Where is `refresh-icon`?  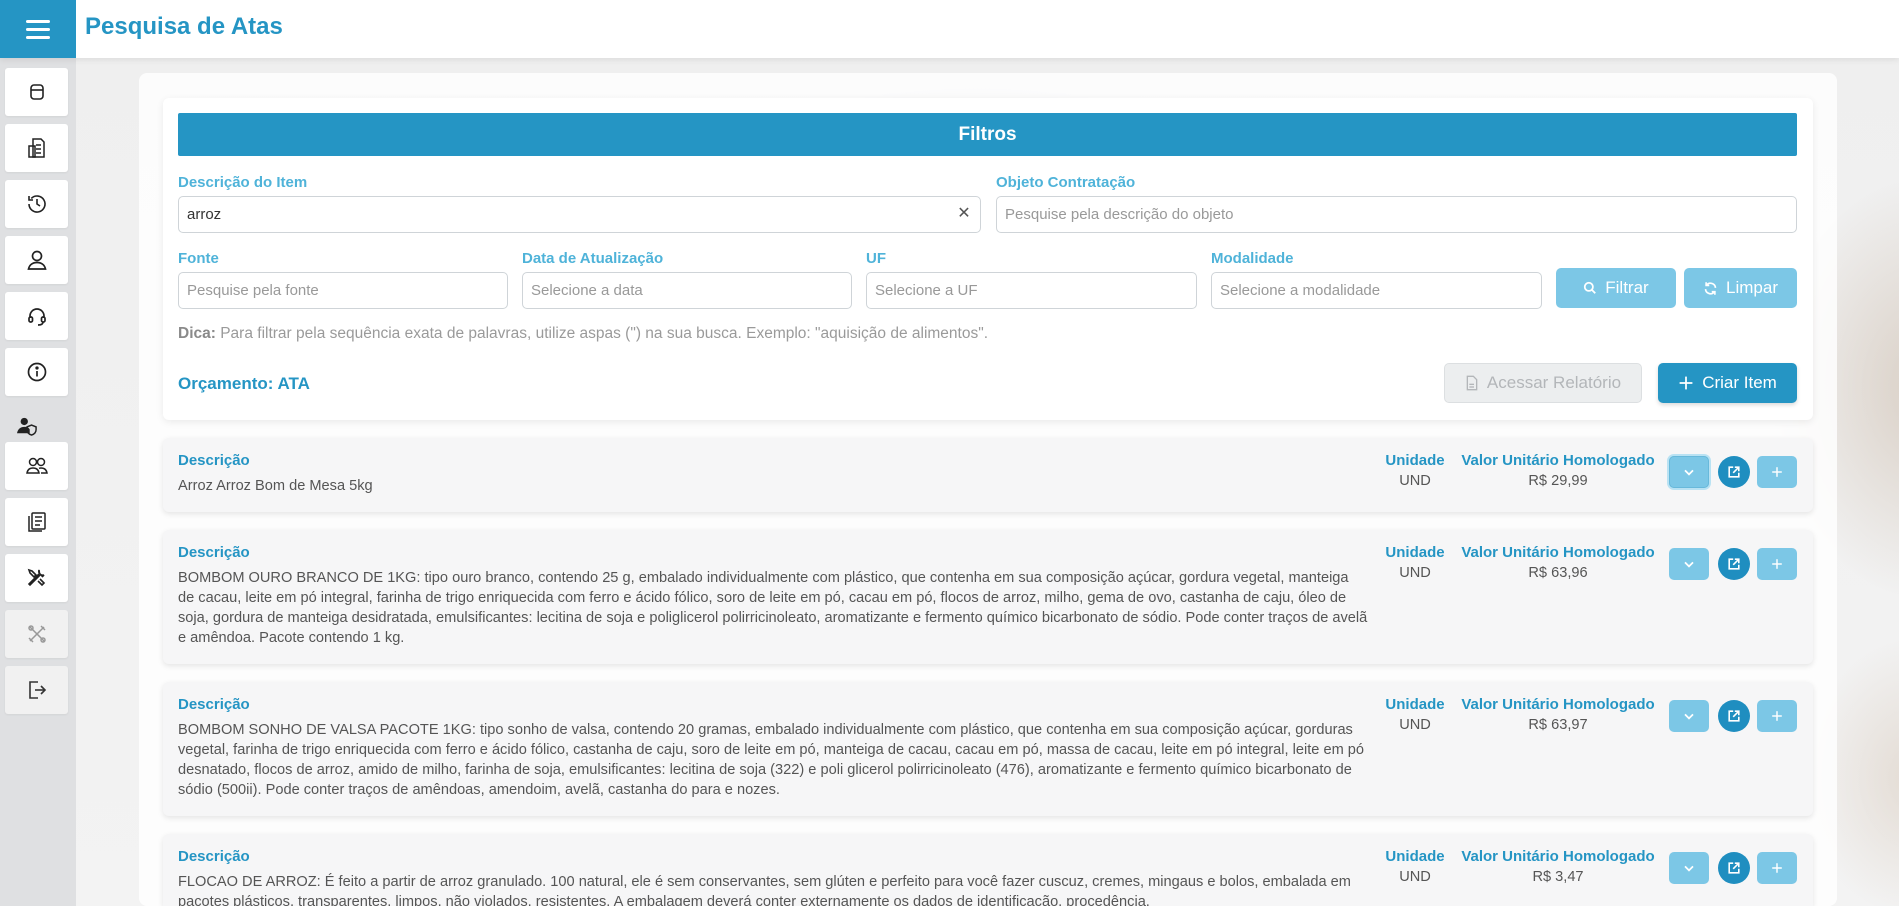
refresh-icon is located at coordinates (1710, 288).